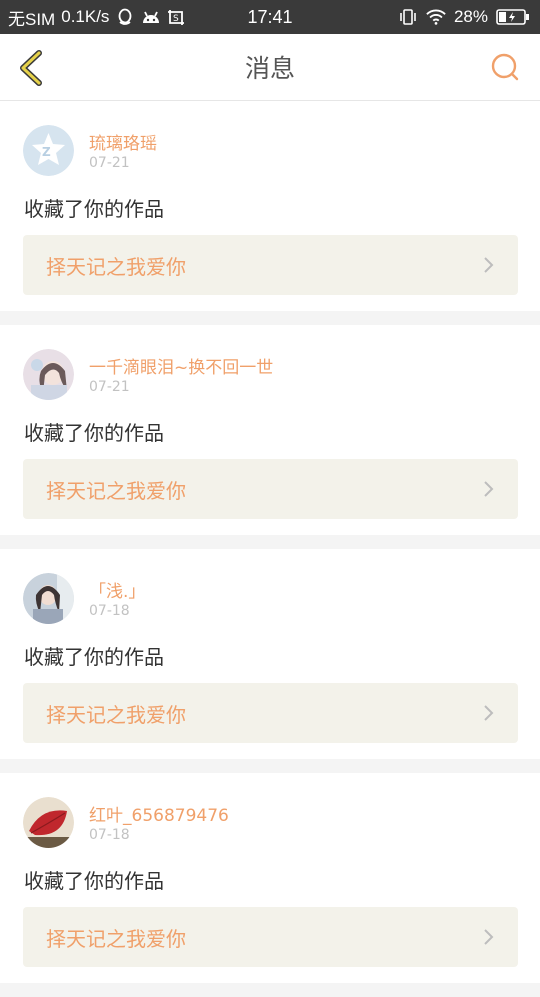 This screenshot has height=997, width=540. Describe the element at coordinates (181, 365) in the screenshot. I see `username: 一千滴眼泪~换不回一世` at that location.